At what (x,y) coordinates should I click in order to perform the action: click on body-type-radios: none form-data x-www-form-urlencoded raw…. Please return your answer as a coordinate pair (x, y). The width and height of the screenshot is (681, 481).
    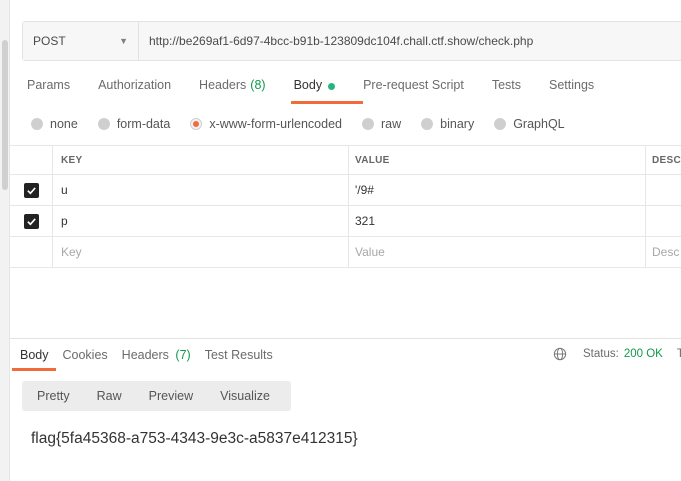
    Looking at the image, I should click on (308, 124).